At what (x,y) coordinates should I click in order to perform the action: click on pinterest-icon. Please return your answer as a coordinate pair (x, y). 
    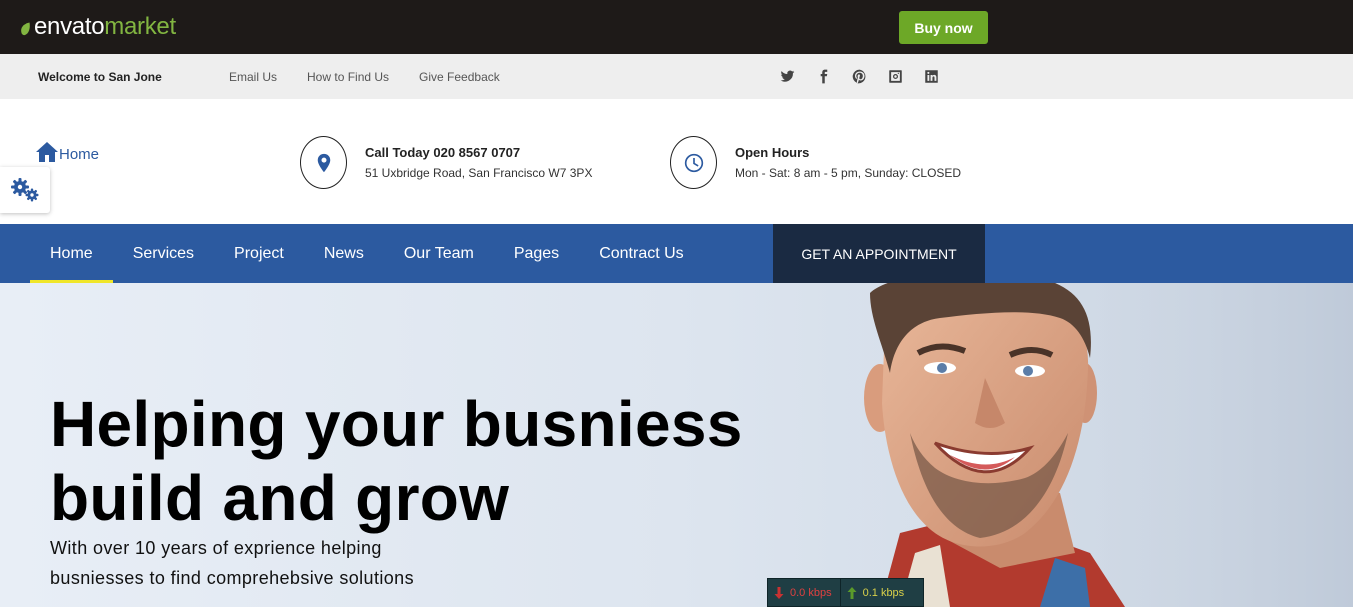
    Looking at the image, I should click on (859, 76).